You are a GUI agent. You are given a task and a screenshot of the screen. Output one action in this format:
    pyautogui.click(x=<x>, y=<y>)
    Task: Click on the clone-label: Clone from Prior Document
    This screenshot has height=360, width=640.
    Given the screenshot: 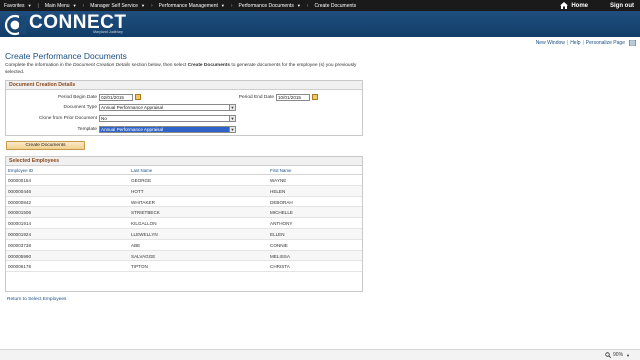 What is the action you would take?
    pyautogui.click(x=67, y=118)
    